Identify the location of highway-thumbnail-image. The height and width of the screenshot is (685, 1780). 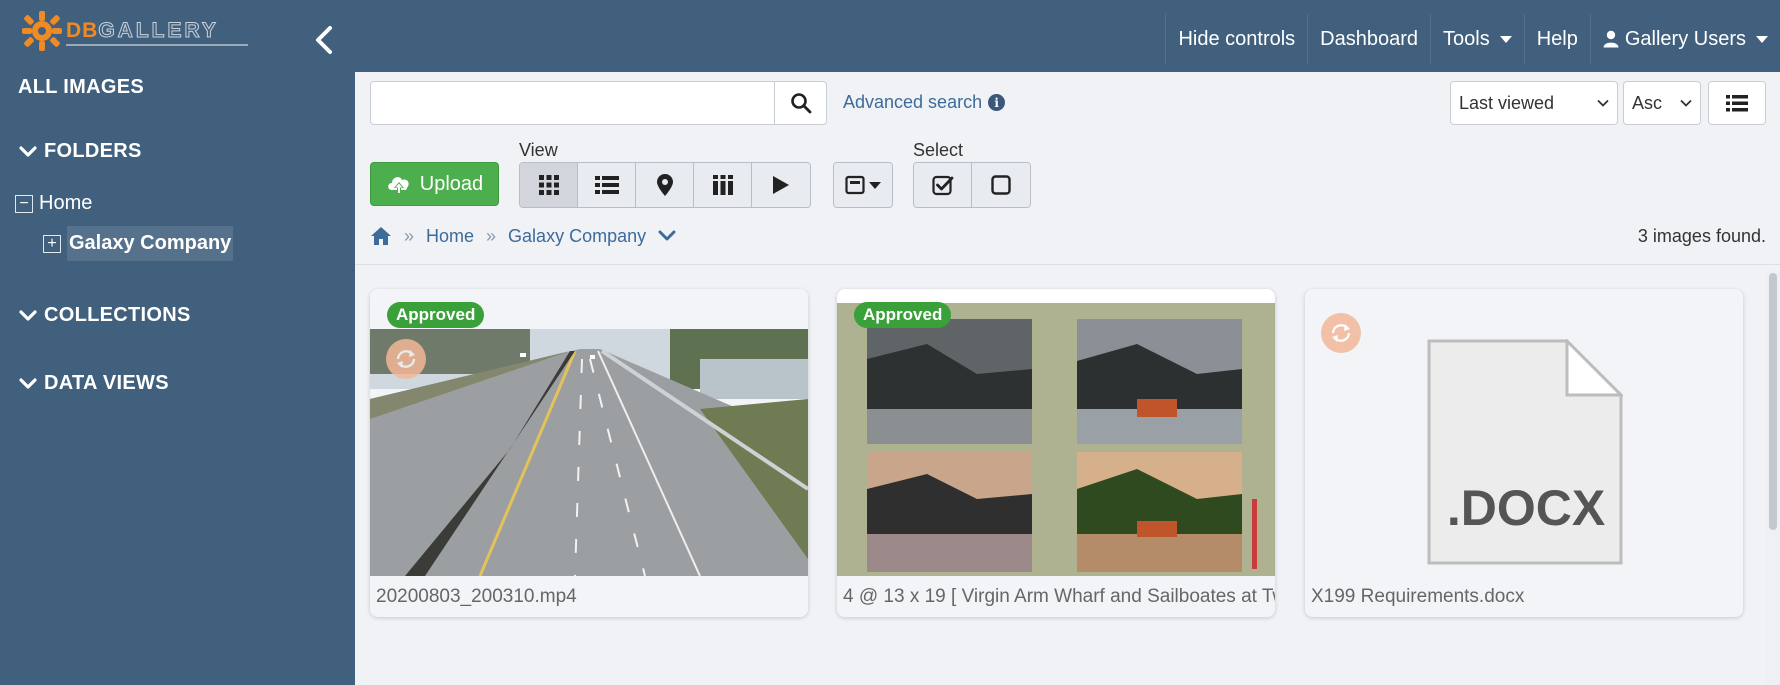
(589, 433).